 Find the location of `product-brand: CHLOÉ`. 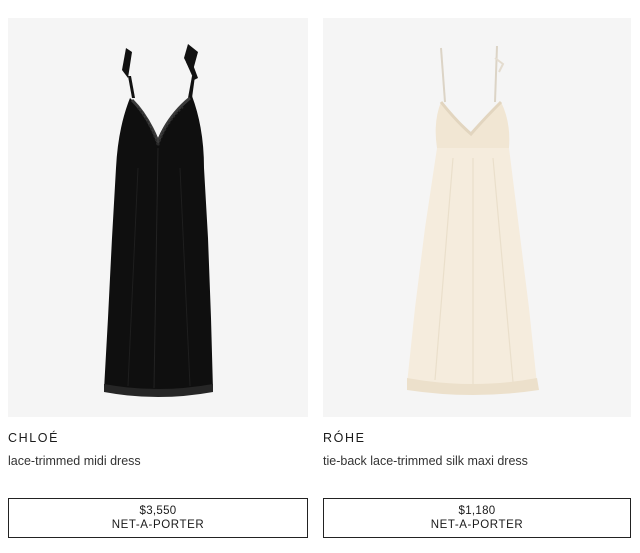

product-brand: CHLOÉ is located at coordinates (158, 438).